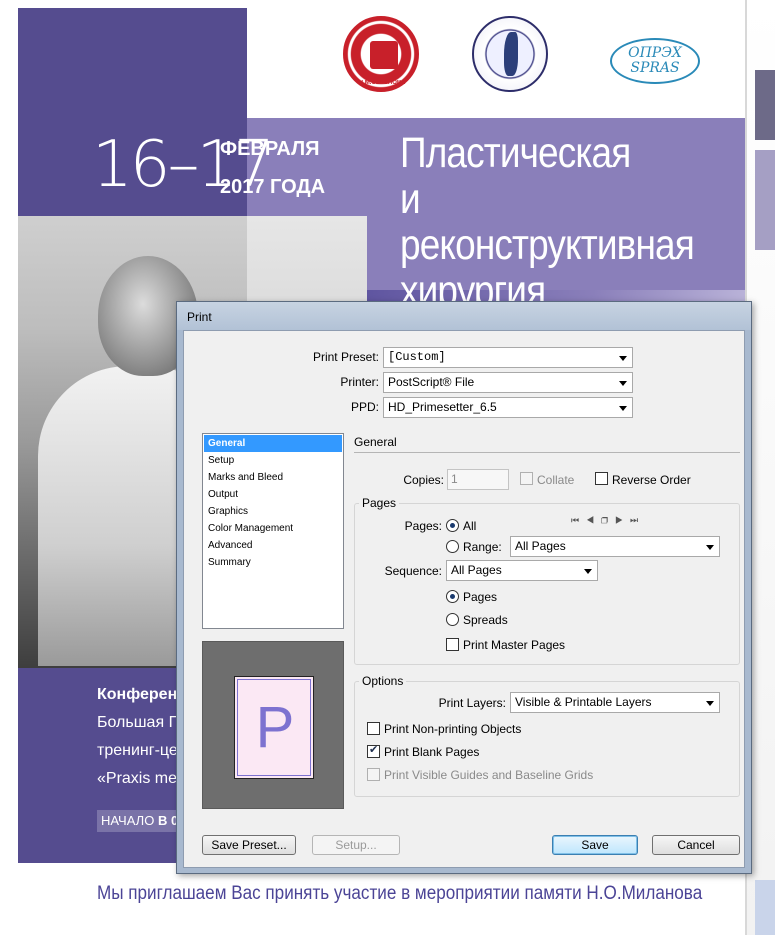  What do you see at coordinates (547, 452) in the screenshot?
I see `general-section-divider` at bounding box center [547, 452].